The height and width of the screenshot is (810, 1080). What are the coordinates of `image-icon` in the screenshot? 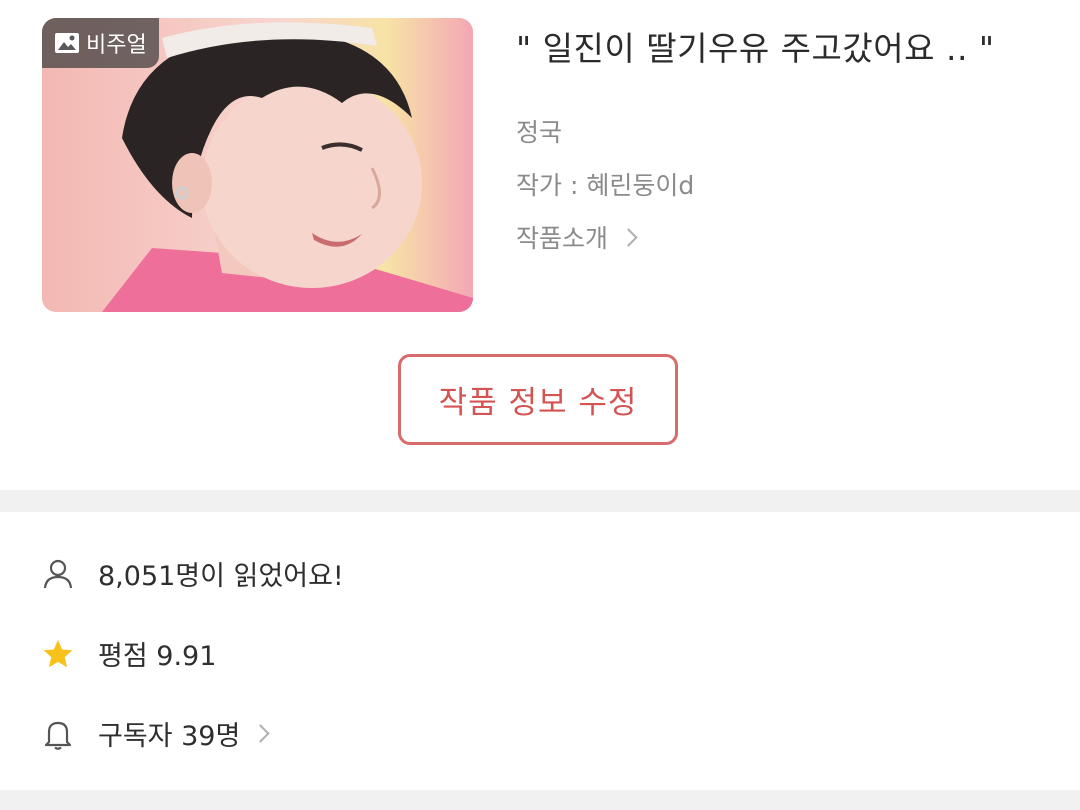 It's located at (67, 43).